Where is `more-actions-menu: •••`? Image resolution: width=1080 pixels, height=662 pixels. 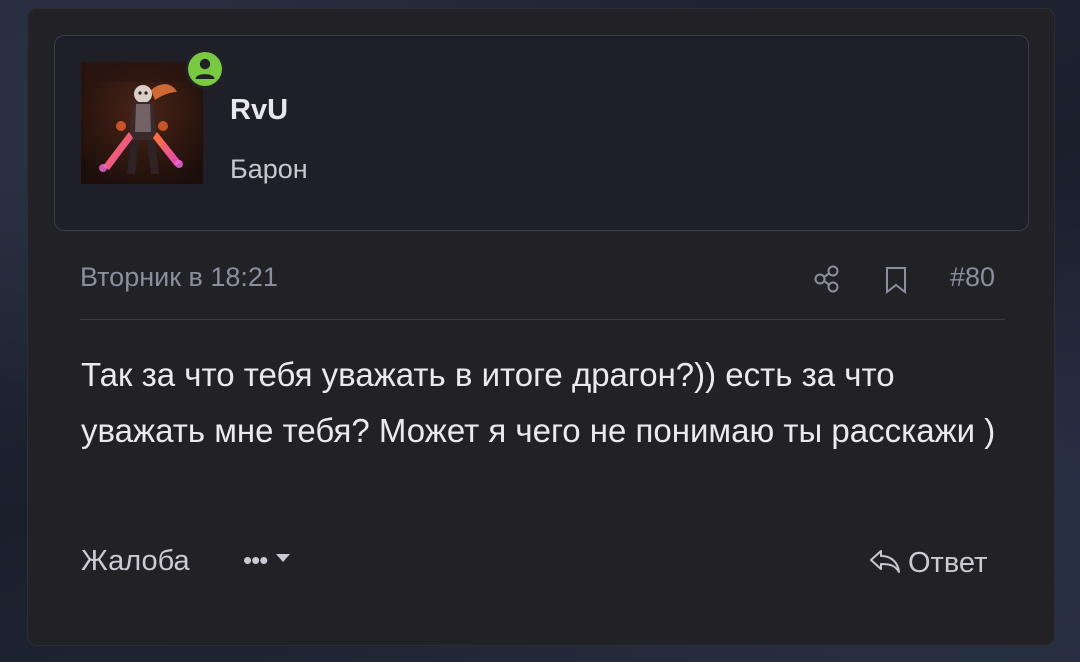
more-actions-menu: ••• is located at coordinates (267, 560).